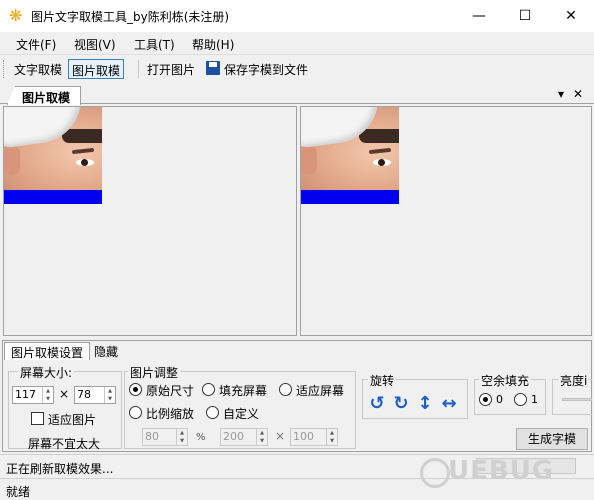 The width and height of the screenshot is (594, 500). I want to click on maximize-button: ☐, so click(525, 16).